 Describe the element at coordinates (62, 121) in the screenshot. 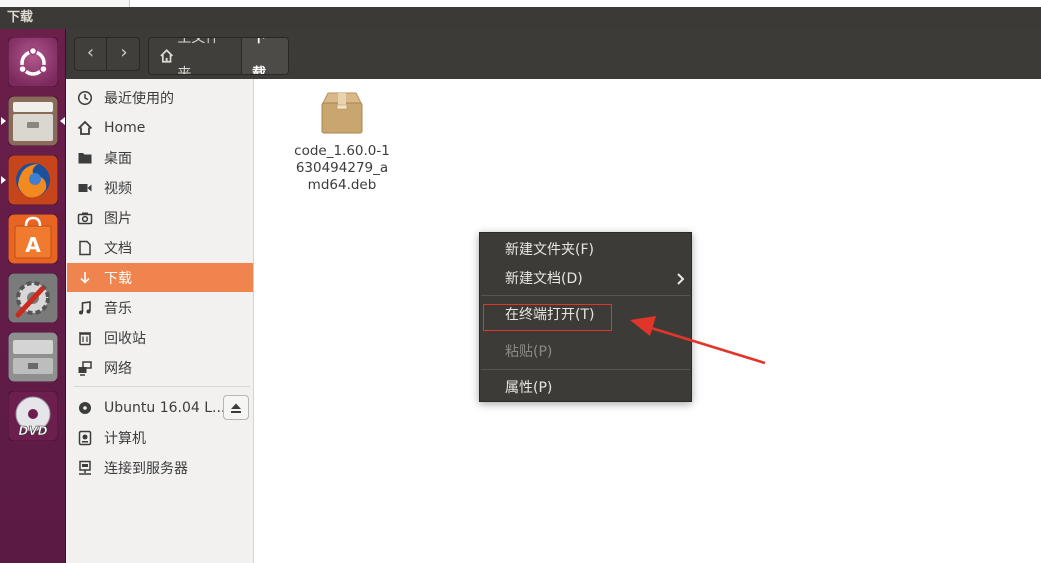

I see `focus-indicator` at that location.